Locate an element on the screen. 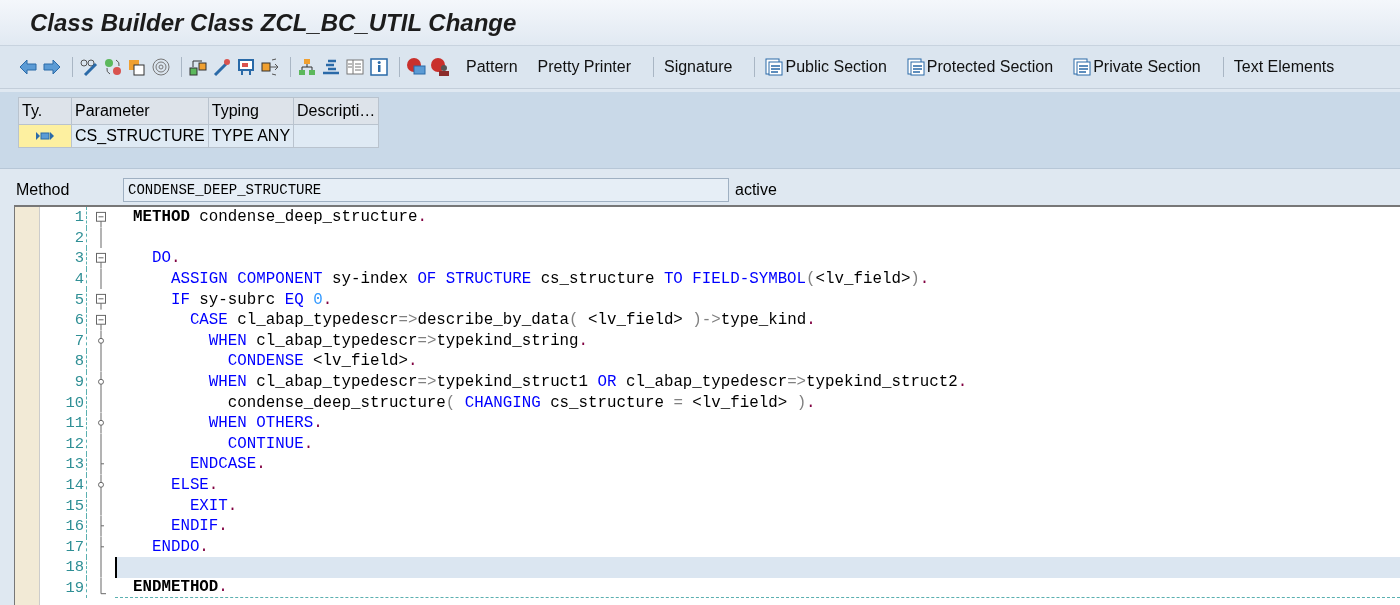 This screenshot has width=1400, height=605. line-number: 15 is located at coordinates (63, 505).